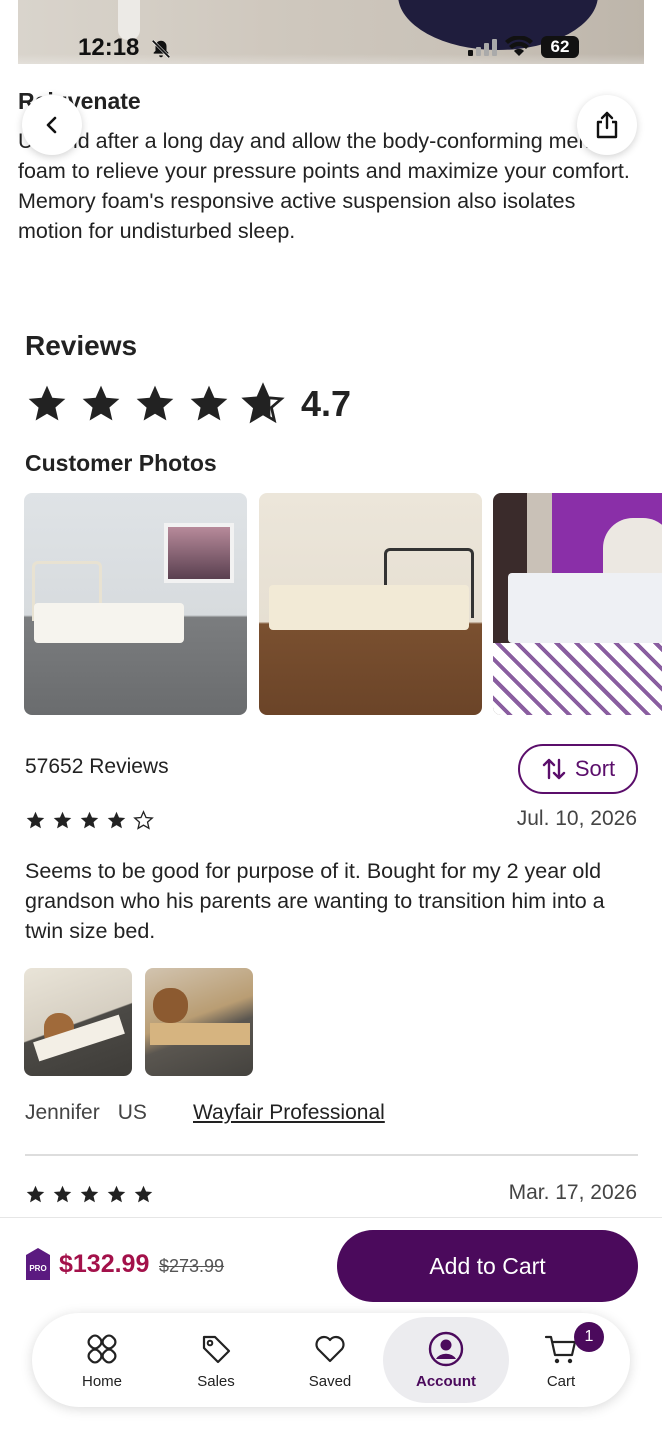 The width and height of the screenshot is (662, 1440). I want to click on tab-sales-label: Sales, so click(216, 1381).